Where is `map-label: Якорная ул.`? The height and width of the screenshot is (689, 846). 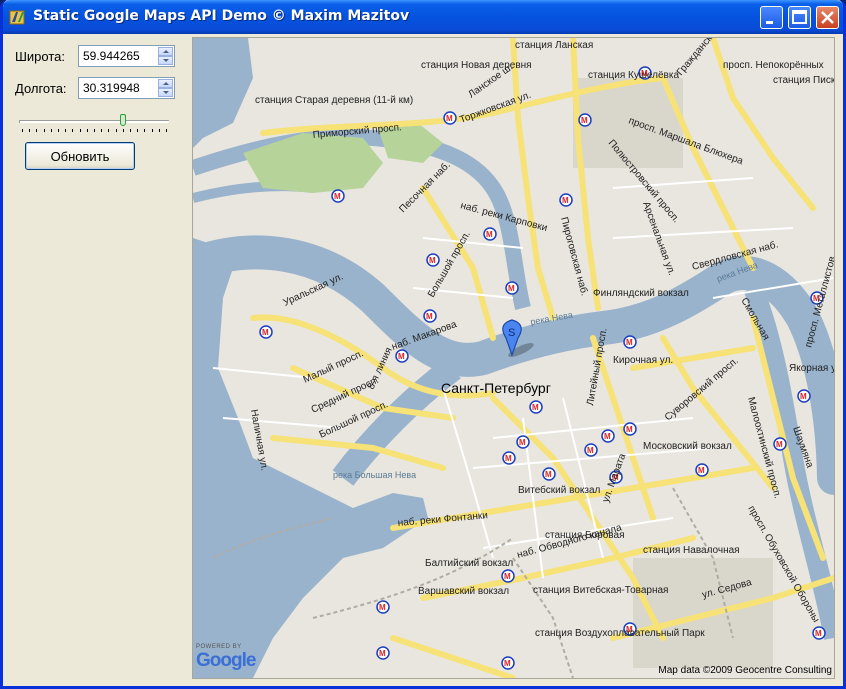 map-label: Якорная ул. is located at coordinates (811, 368).